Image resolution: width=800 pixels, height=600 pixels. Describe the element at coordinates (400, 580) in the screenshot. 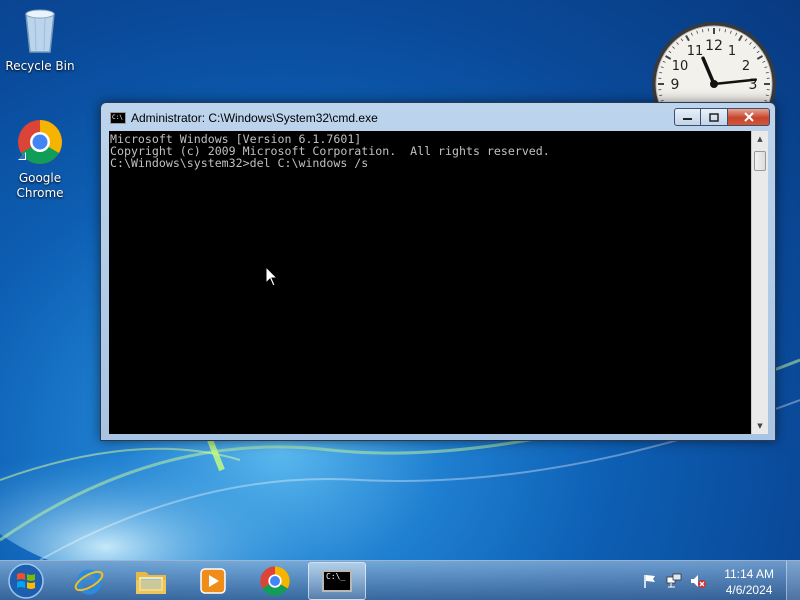

I see `taskbar: C:\_ 11:14 AM 4/6/2024` at that location.